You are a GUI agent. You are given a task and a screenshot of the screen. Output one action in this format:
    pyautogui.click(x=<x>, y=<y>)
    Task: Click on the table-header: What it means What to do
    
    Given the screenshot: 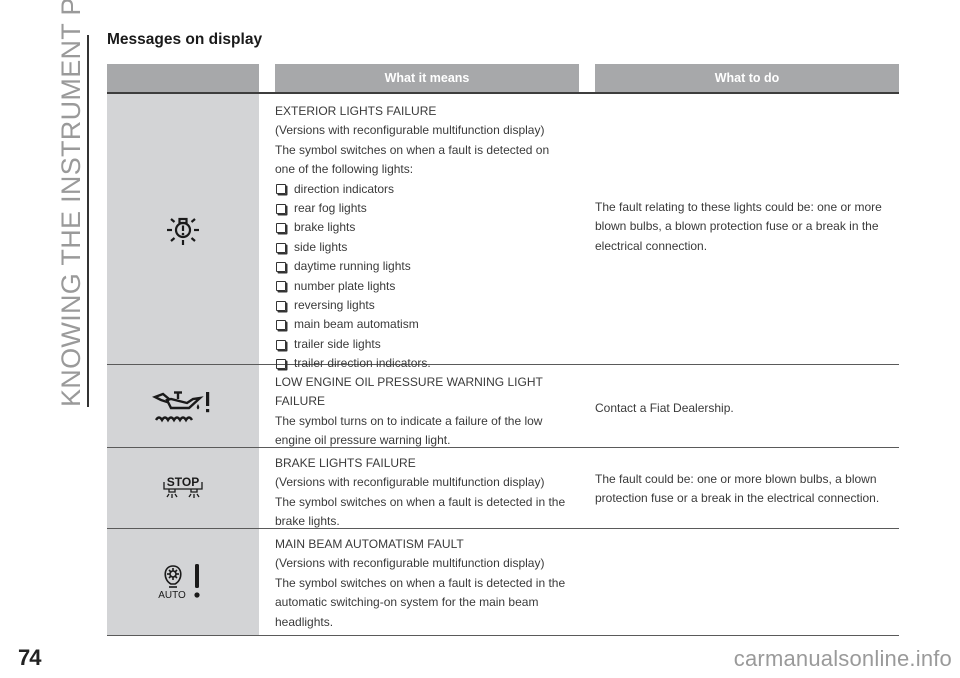 What is the action you would take?
    pyautogui.click(x=503, y=78)
    